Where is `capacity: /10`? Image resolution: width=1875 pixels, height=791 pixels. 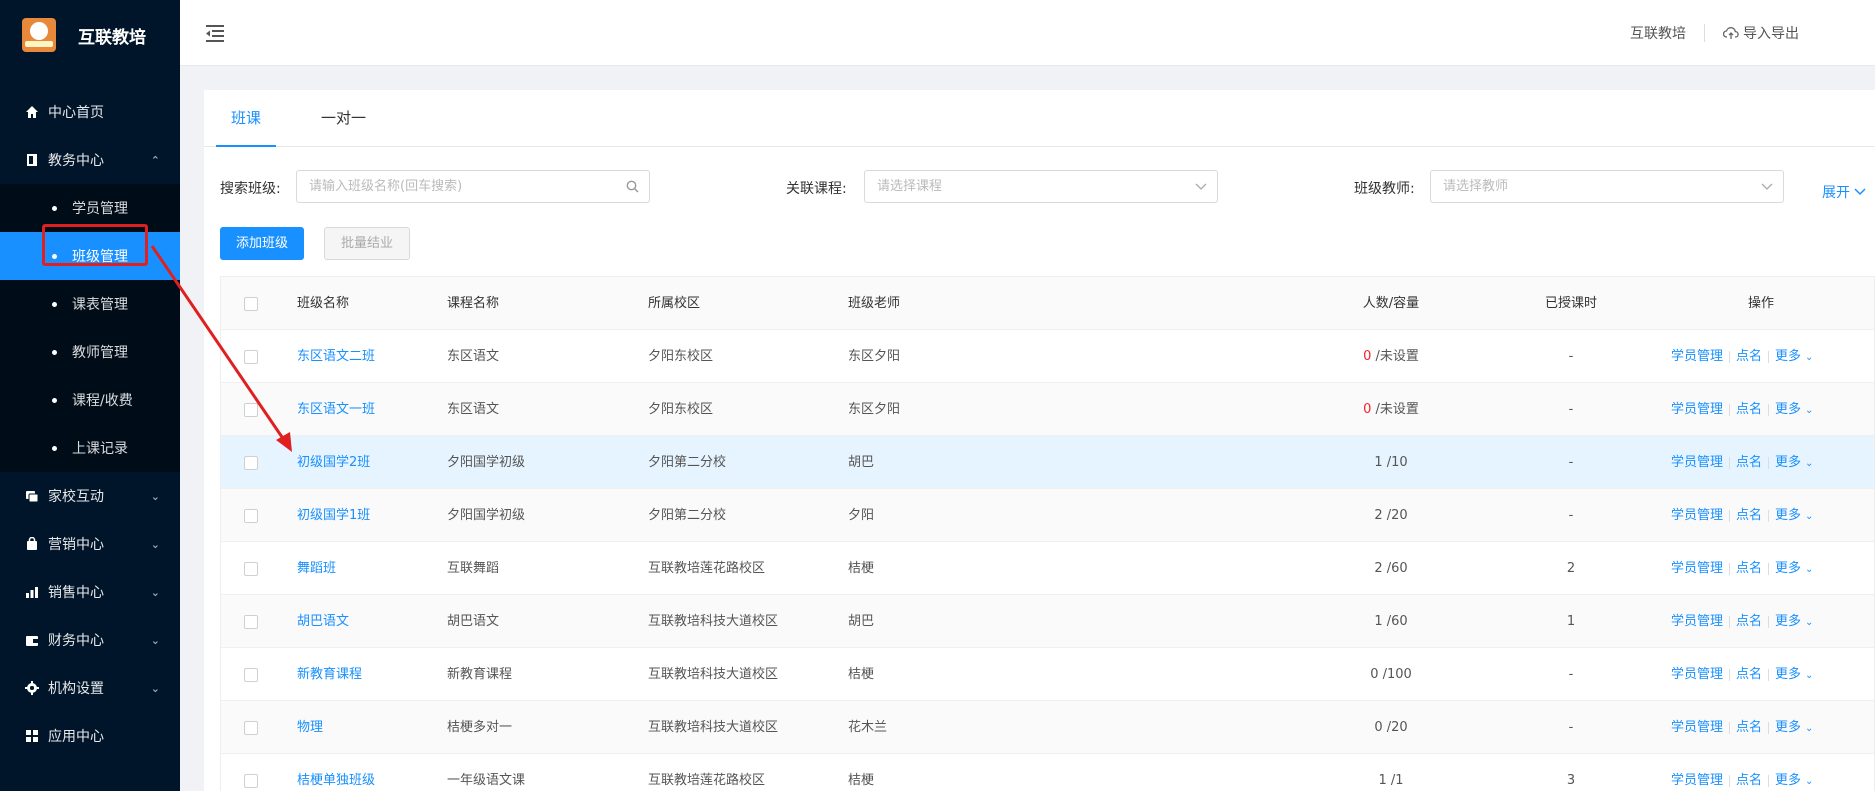 capacity: /10 is located at coordinates (1395, 462).